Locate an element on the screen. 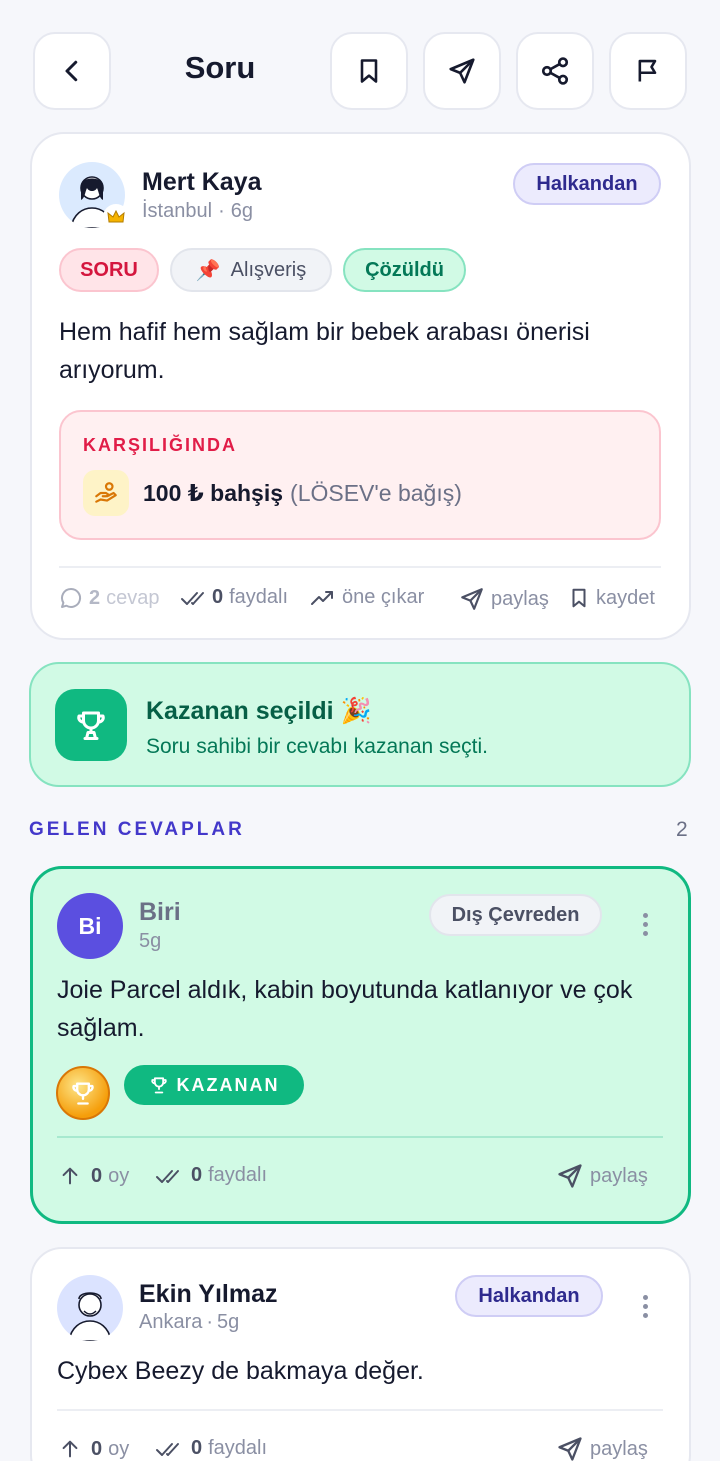  type-tag: SORU is located at coordinates (109, 270).